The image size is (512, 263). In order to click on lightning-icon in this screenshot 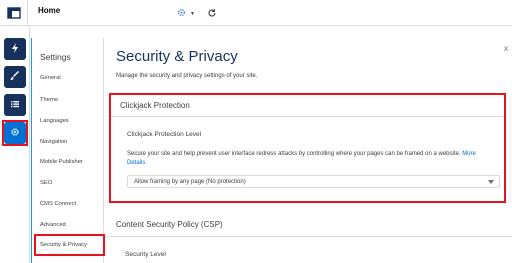, I will do `click(15, 49)`.